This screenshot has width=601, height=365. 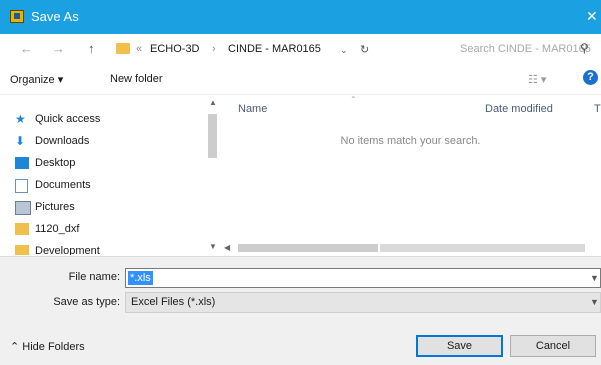 I want to click on search-icon: ⚲, so click(x=584, y=48).